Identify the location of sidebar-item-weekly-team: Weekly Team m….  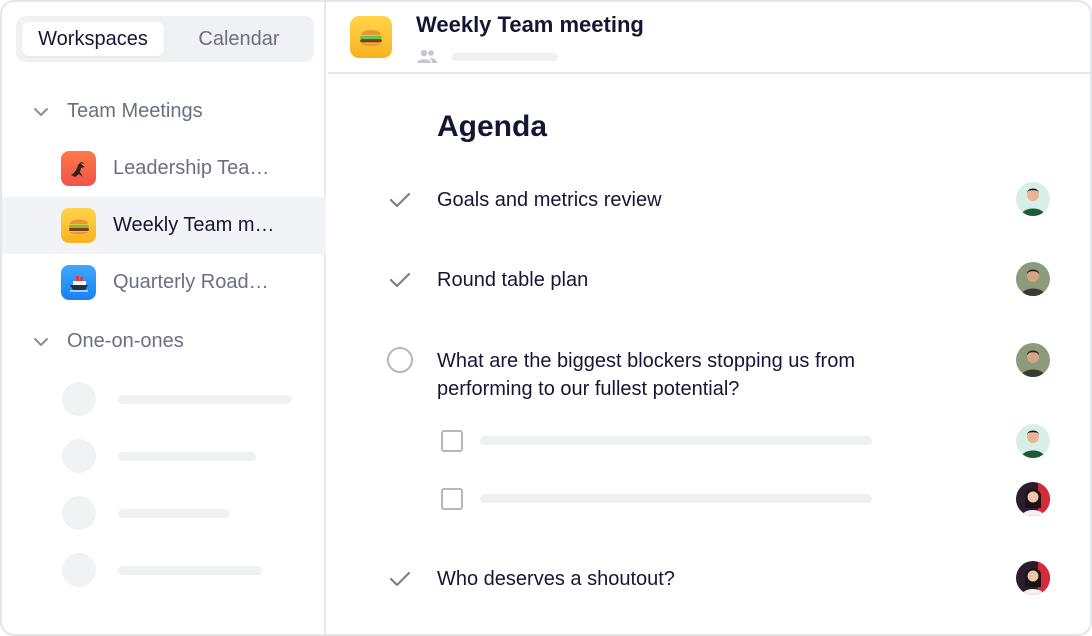
(164, 225).